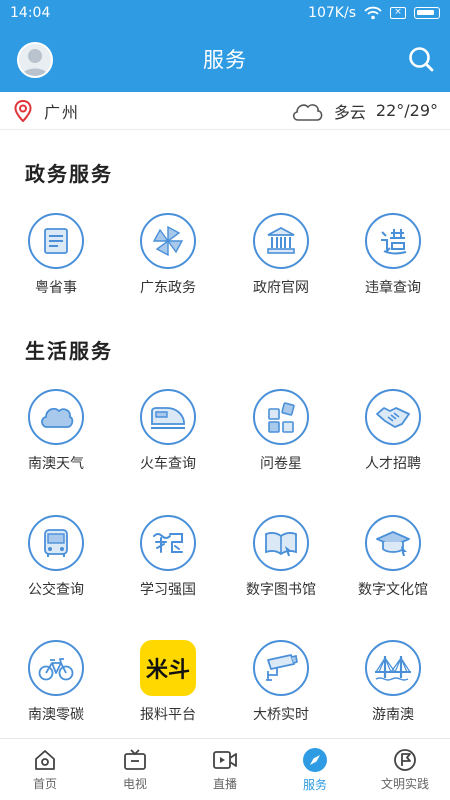  I want to click on service-item-library: 数字图书馆, so click(281, 557).